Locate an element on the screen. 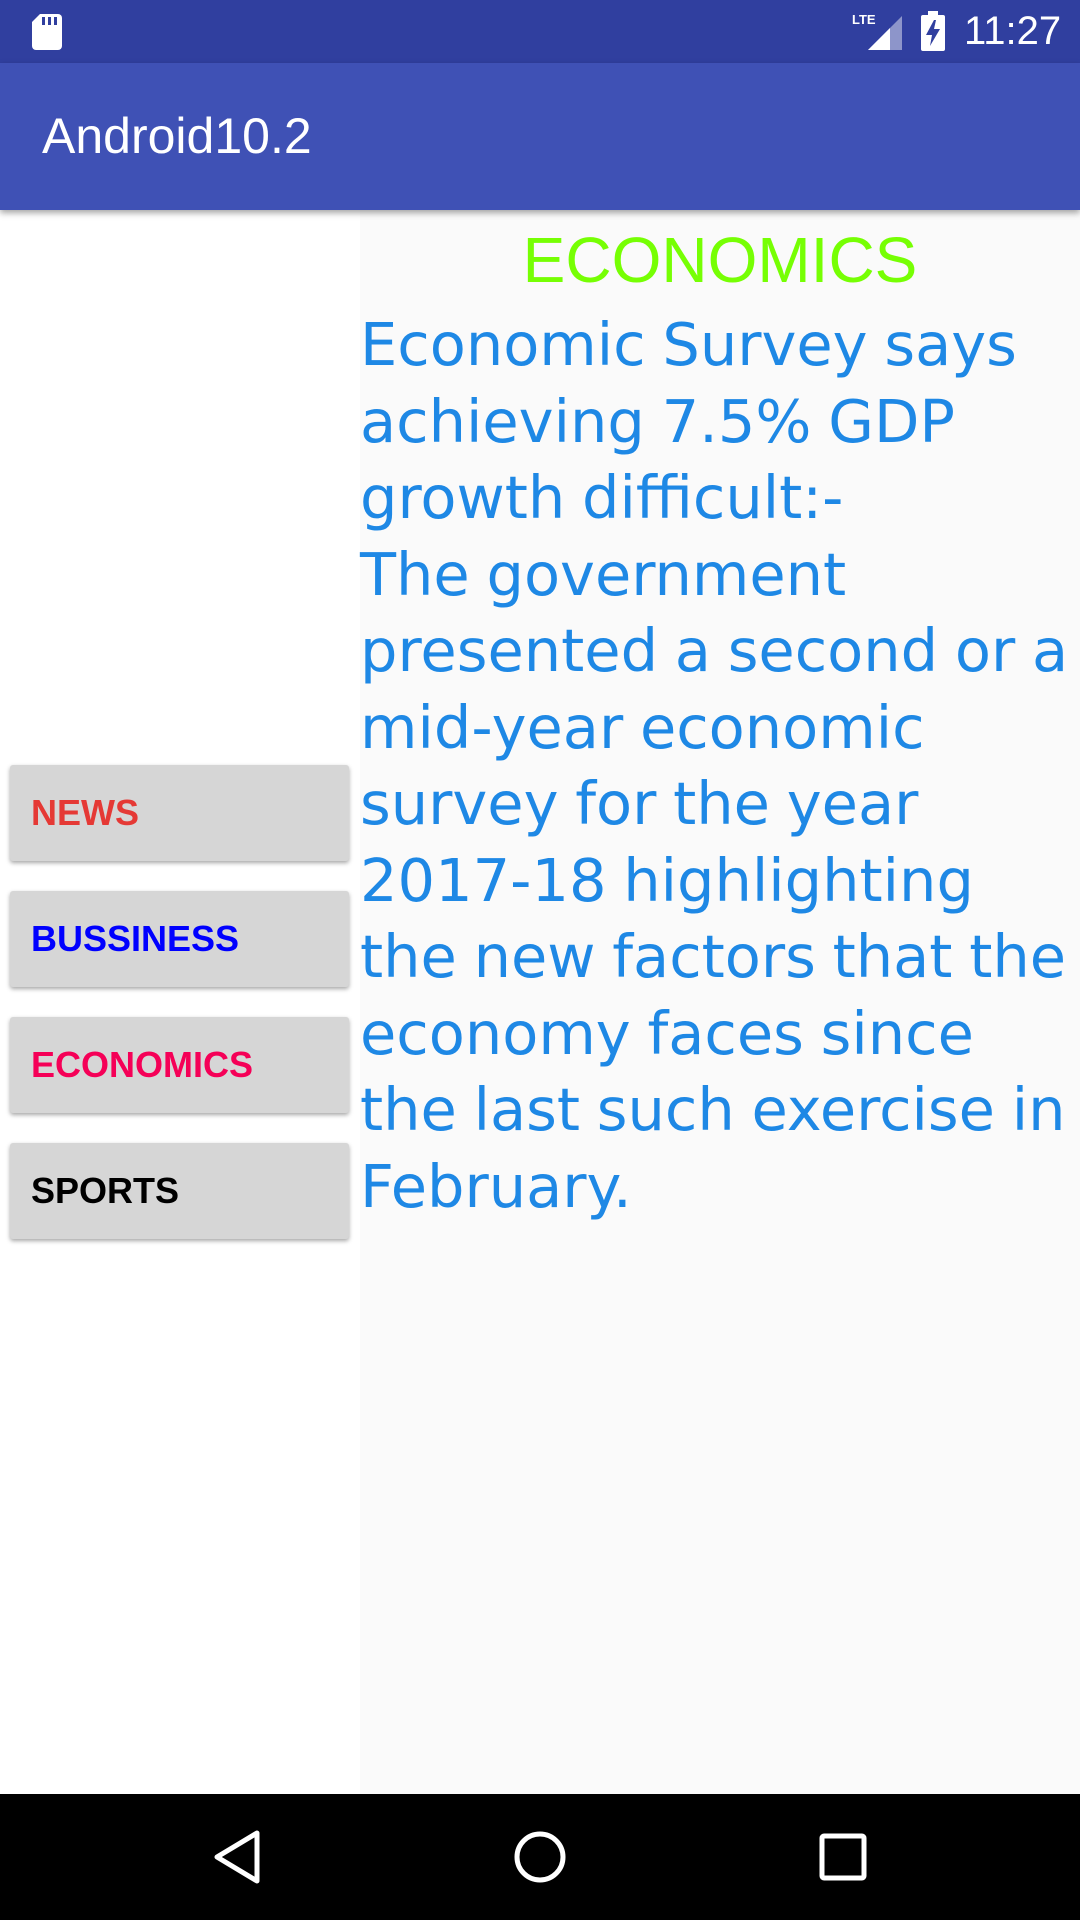 Image resolution: width=1080 pixels, height=1920 pixels. sports-button: SPORTS is located at coordinates (179, 1191).